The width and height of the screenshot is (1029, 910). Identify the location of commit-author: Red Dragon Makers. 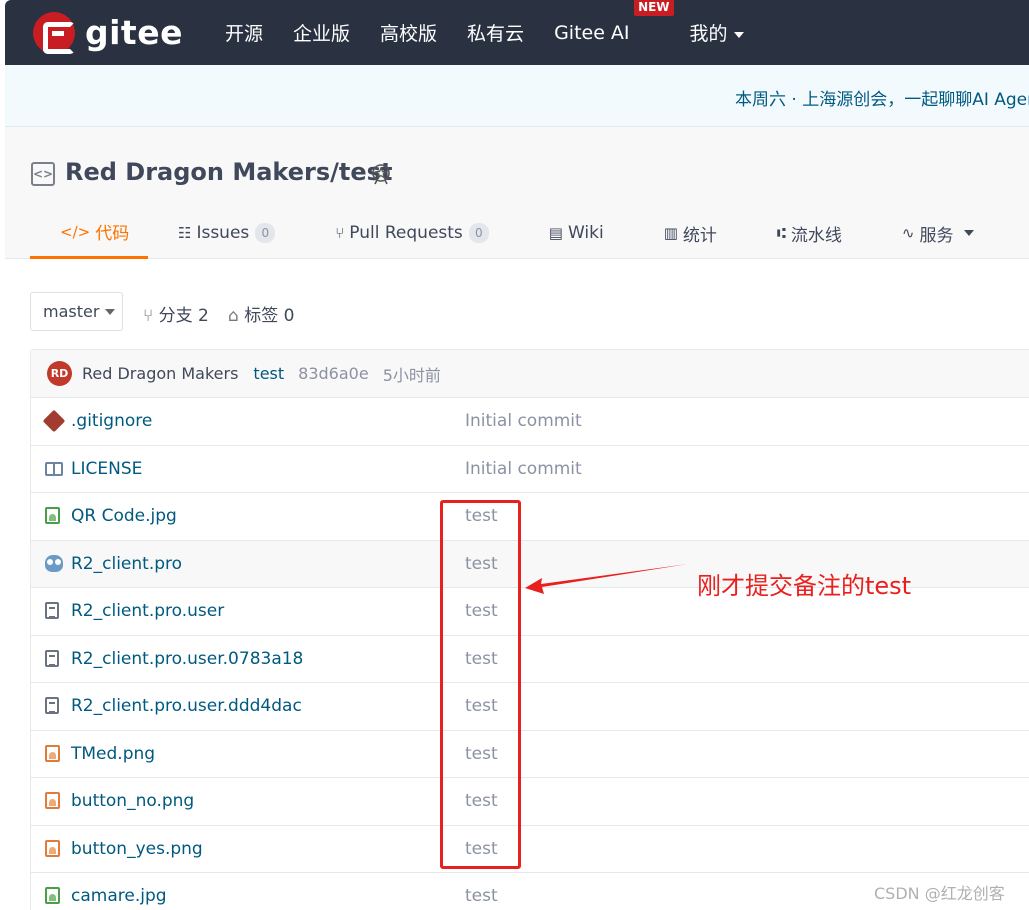
(160, 373).